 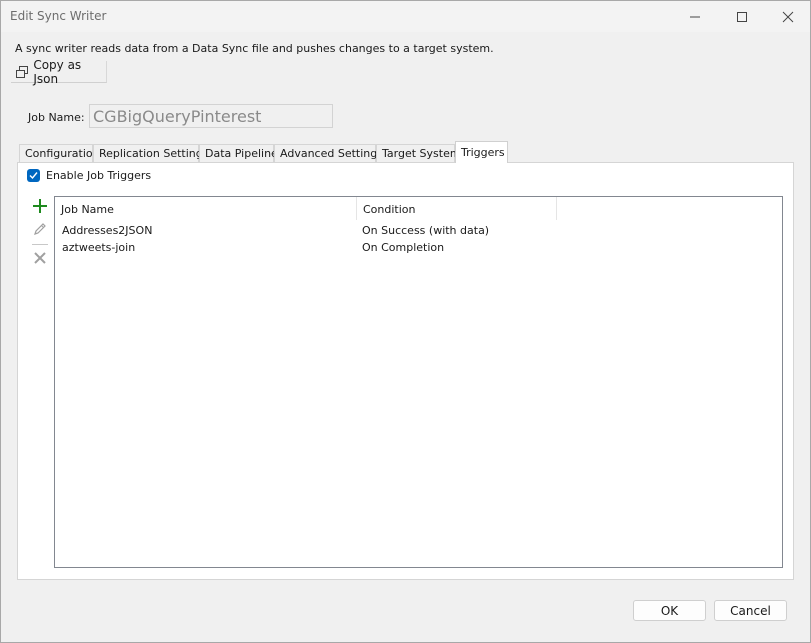 What do you see at coordinates (669, 610) in the screenshot?
I see `ok-button: OK` at bounding box center [669, 610].